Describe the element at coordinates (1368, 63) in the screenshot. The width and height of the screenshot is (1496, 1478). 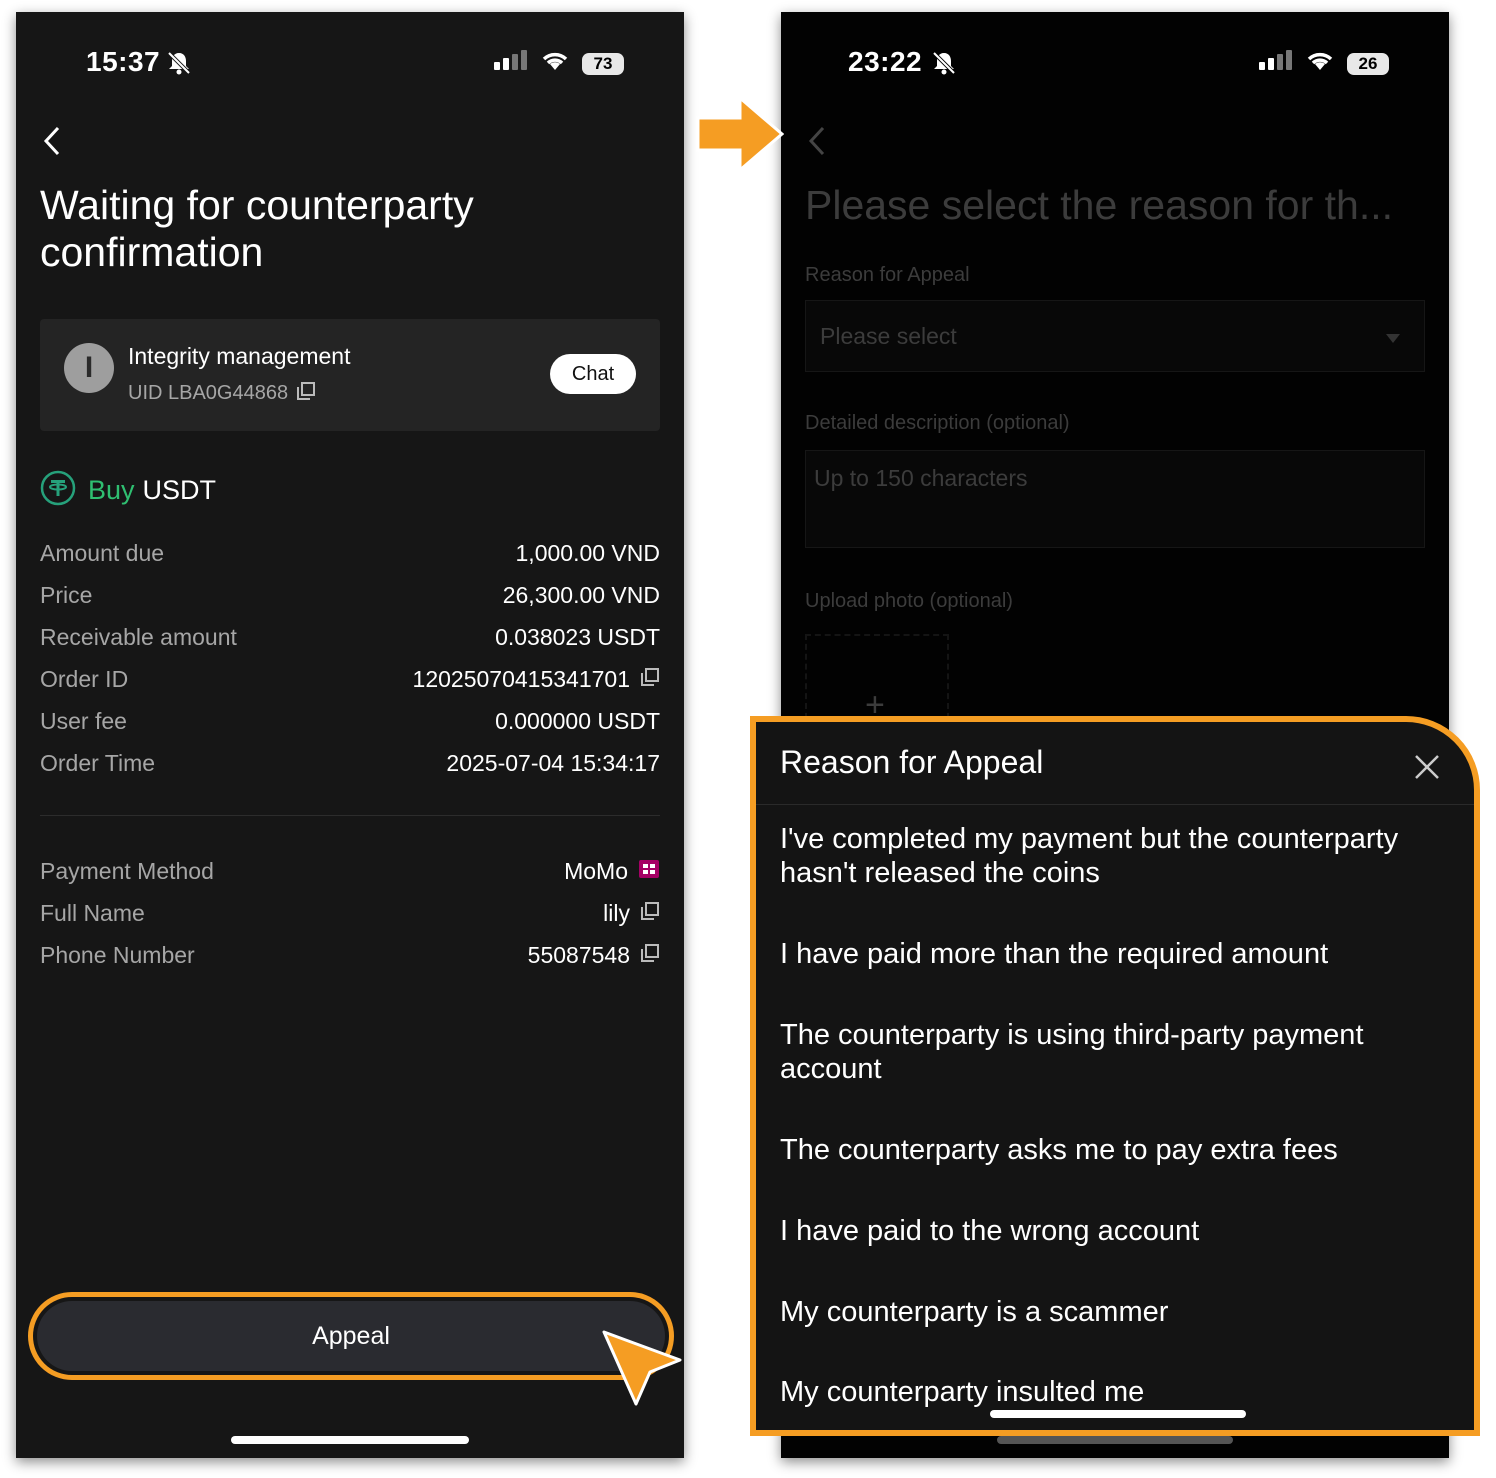
I see `battery-indicator: 26` at that location.